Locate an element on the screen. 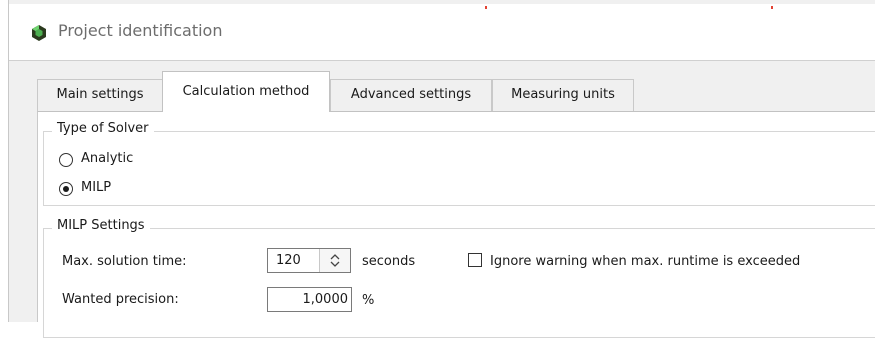 The image size is (875, 338). window-title: Project identification is located at coordinates (140, 30).